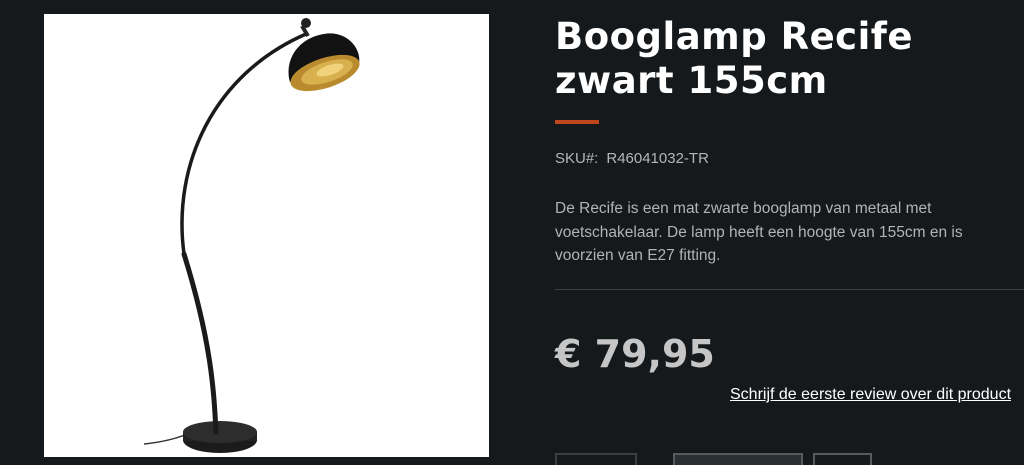 The height and width of the screenshot is (465, 1024). I want to click on product-title: Booglamp Recife zwart 155cm, so click(785, 59).